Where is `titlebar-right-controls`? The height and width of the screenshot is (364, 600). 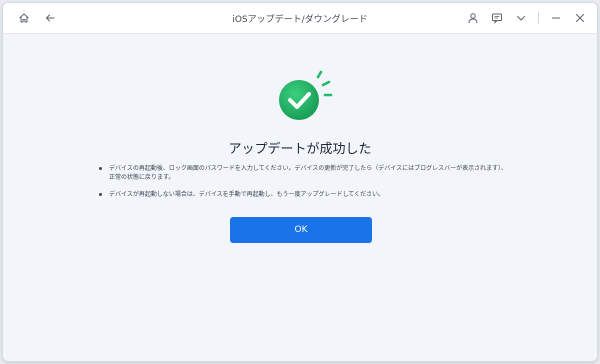 titlebar-right-controls is located at coordinates (526, 18).